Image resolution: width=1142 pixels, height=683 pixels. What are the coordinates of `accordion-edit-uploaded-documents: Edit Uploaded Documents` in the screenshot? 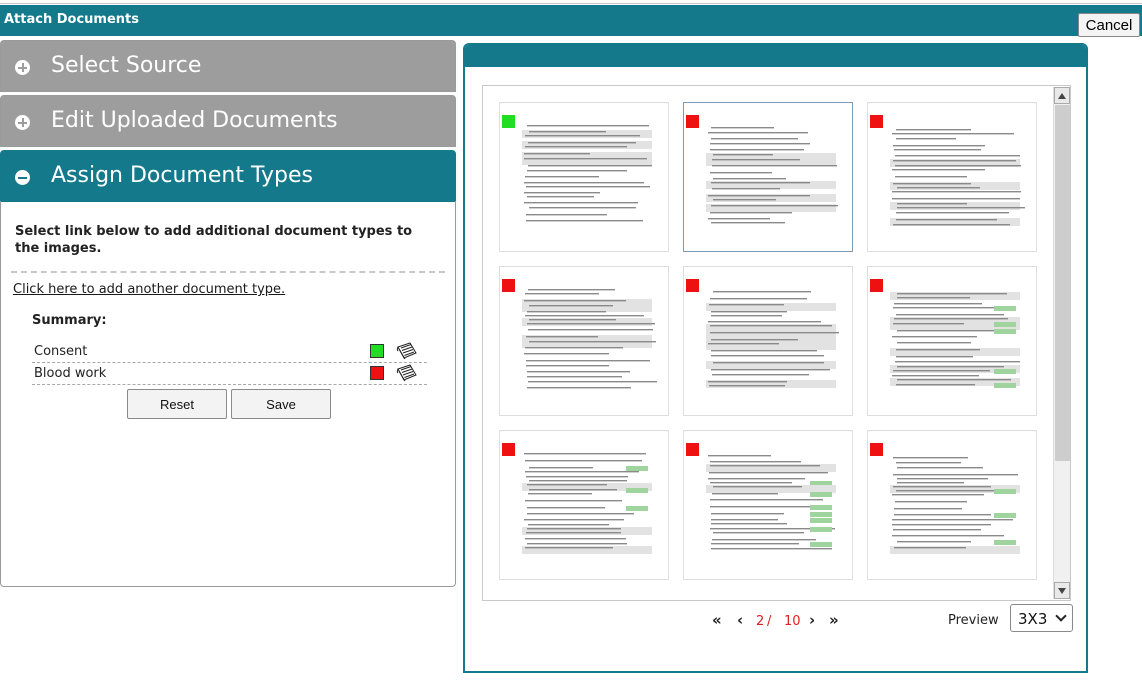 It's located at (228, 121).